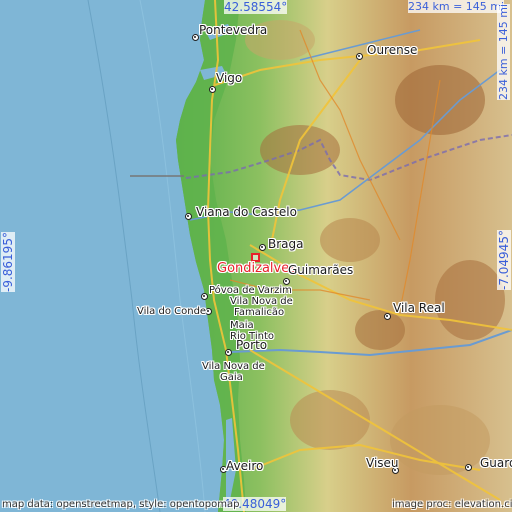 This screenshot has width=512, height=512. I want to click on coord-left: -9.86195°, so click(8, 262).